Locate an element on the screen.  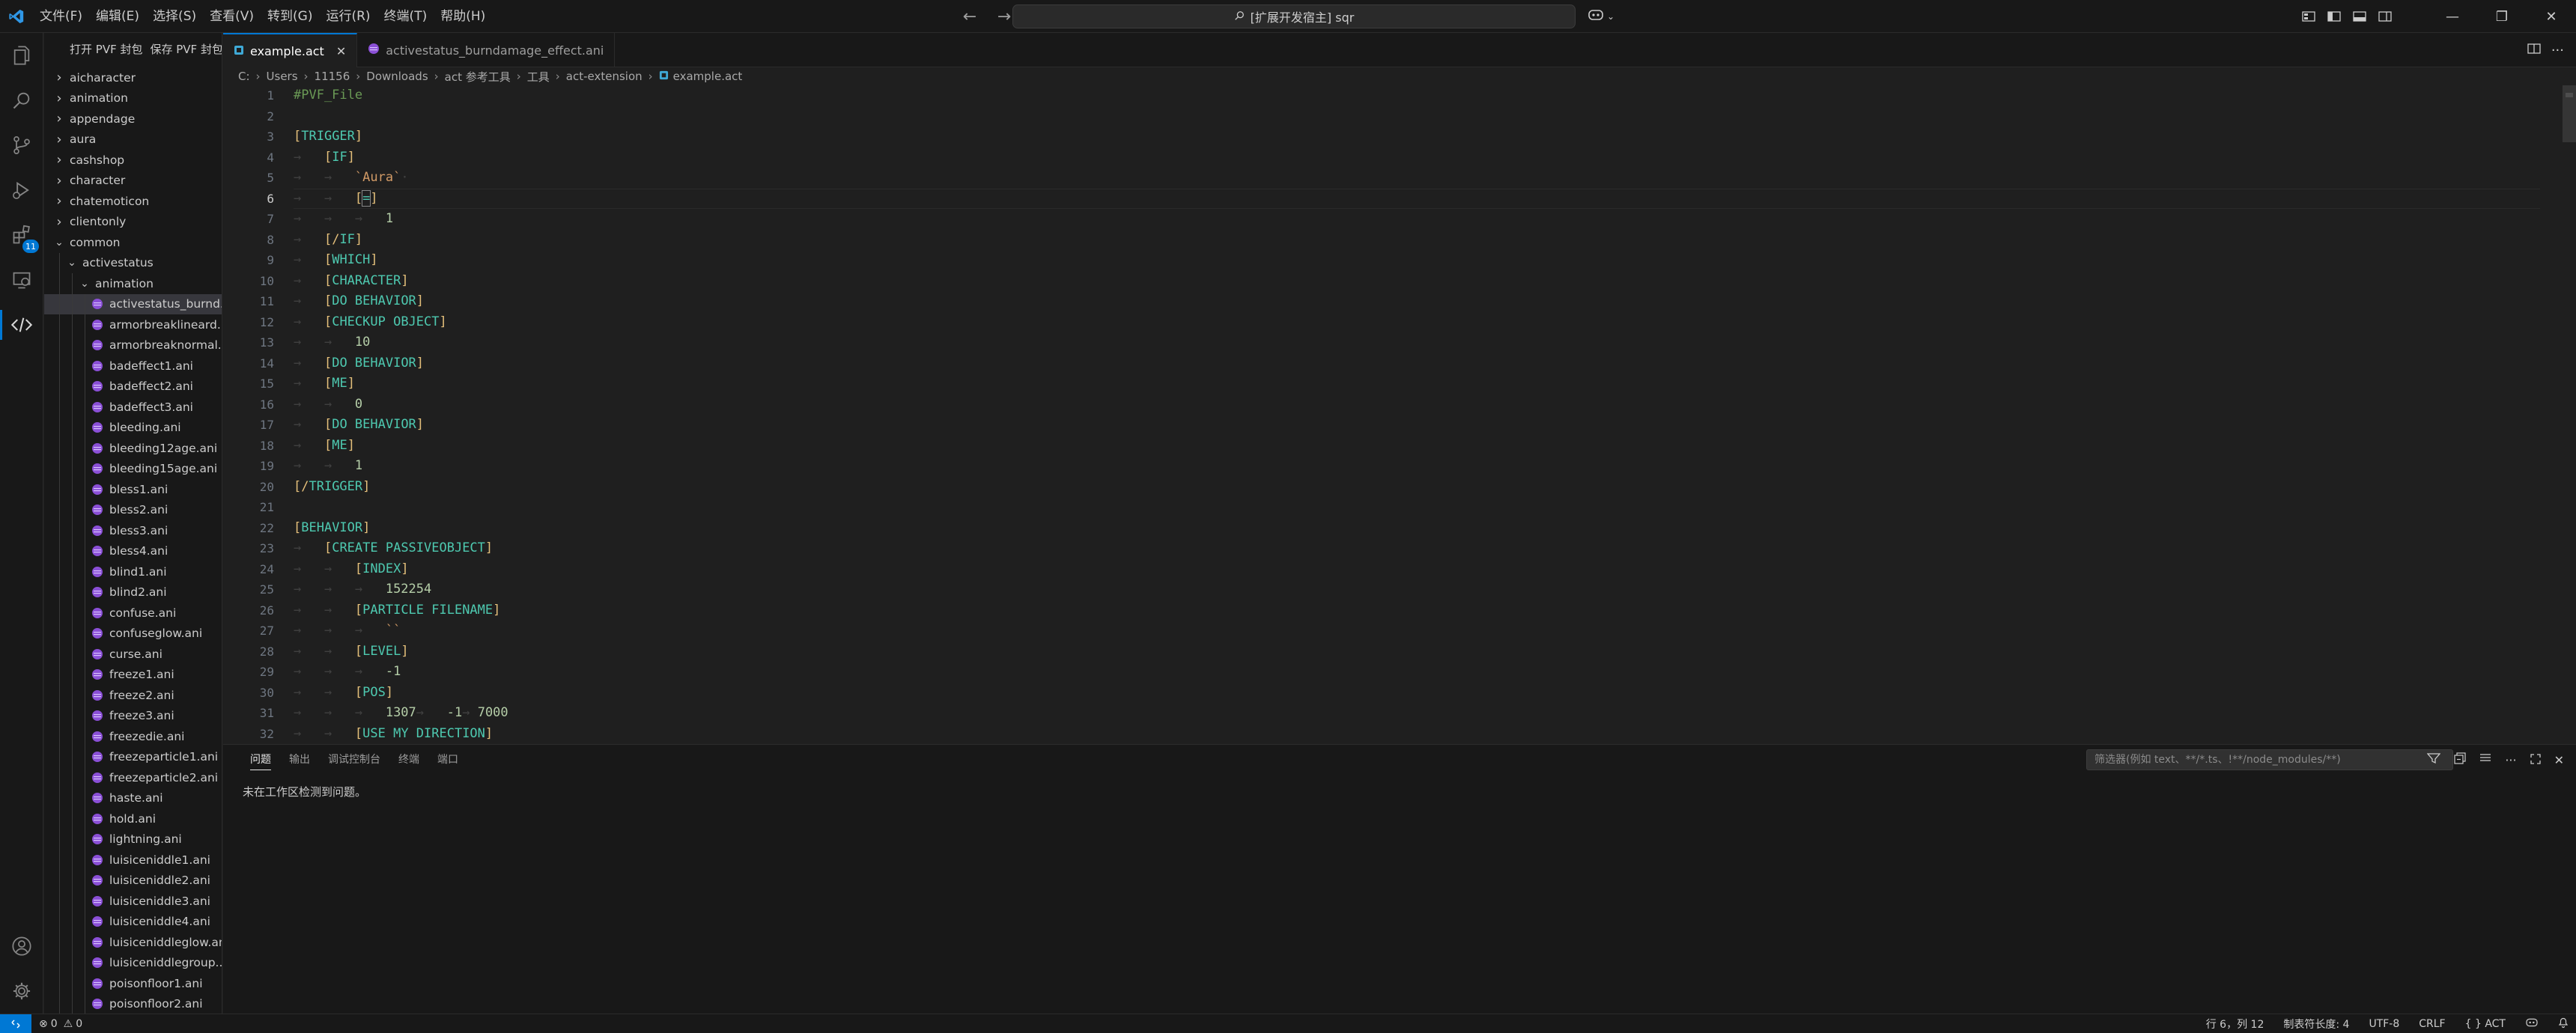
panel-tab: 端口 is located at coordinates (447, 760).